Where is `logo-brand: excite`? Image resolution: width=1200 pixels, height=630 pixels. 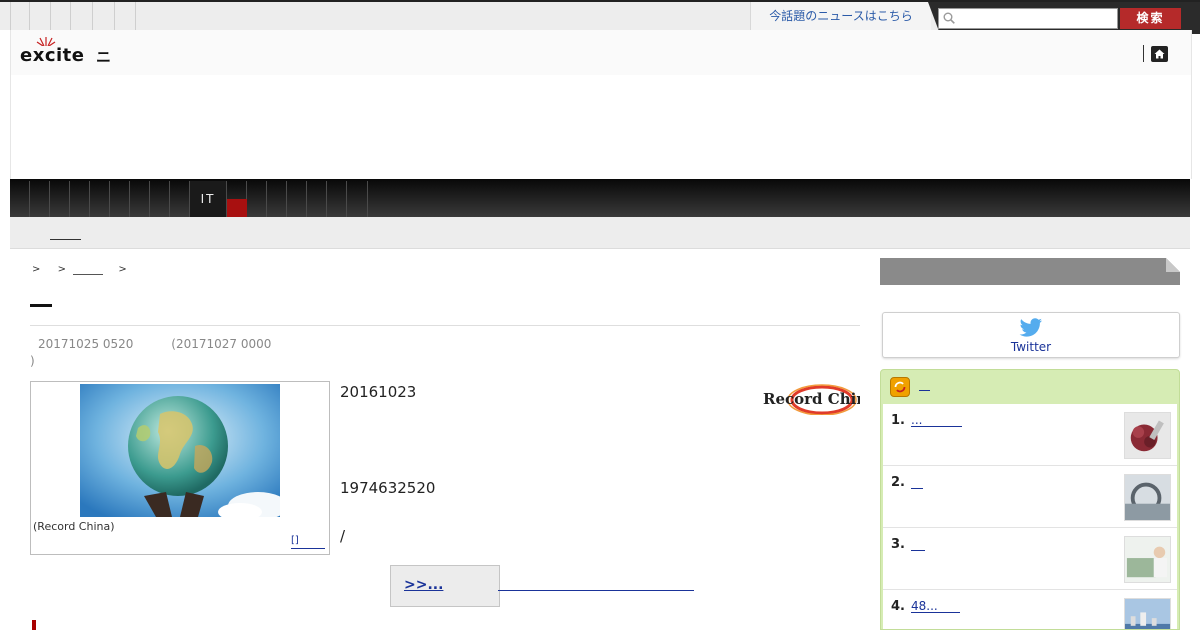
logo-brand: excite is located at coordinates (52, 55).